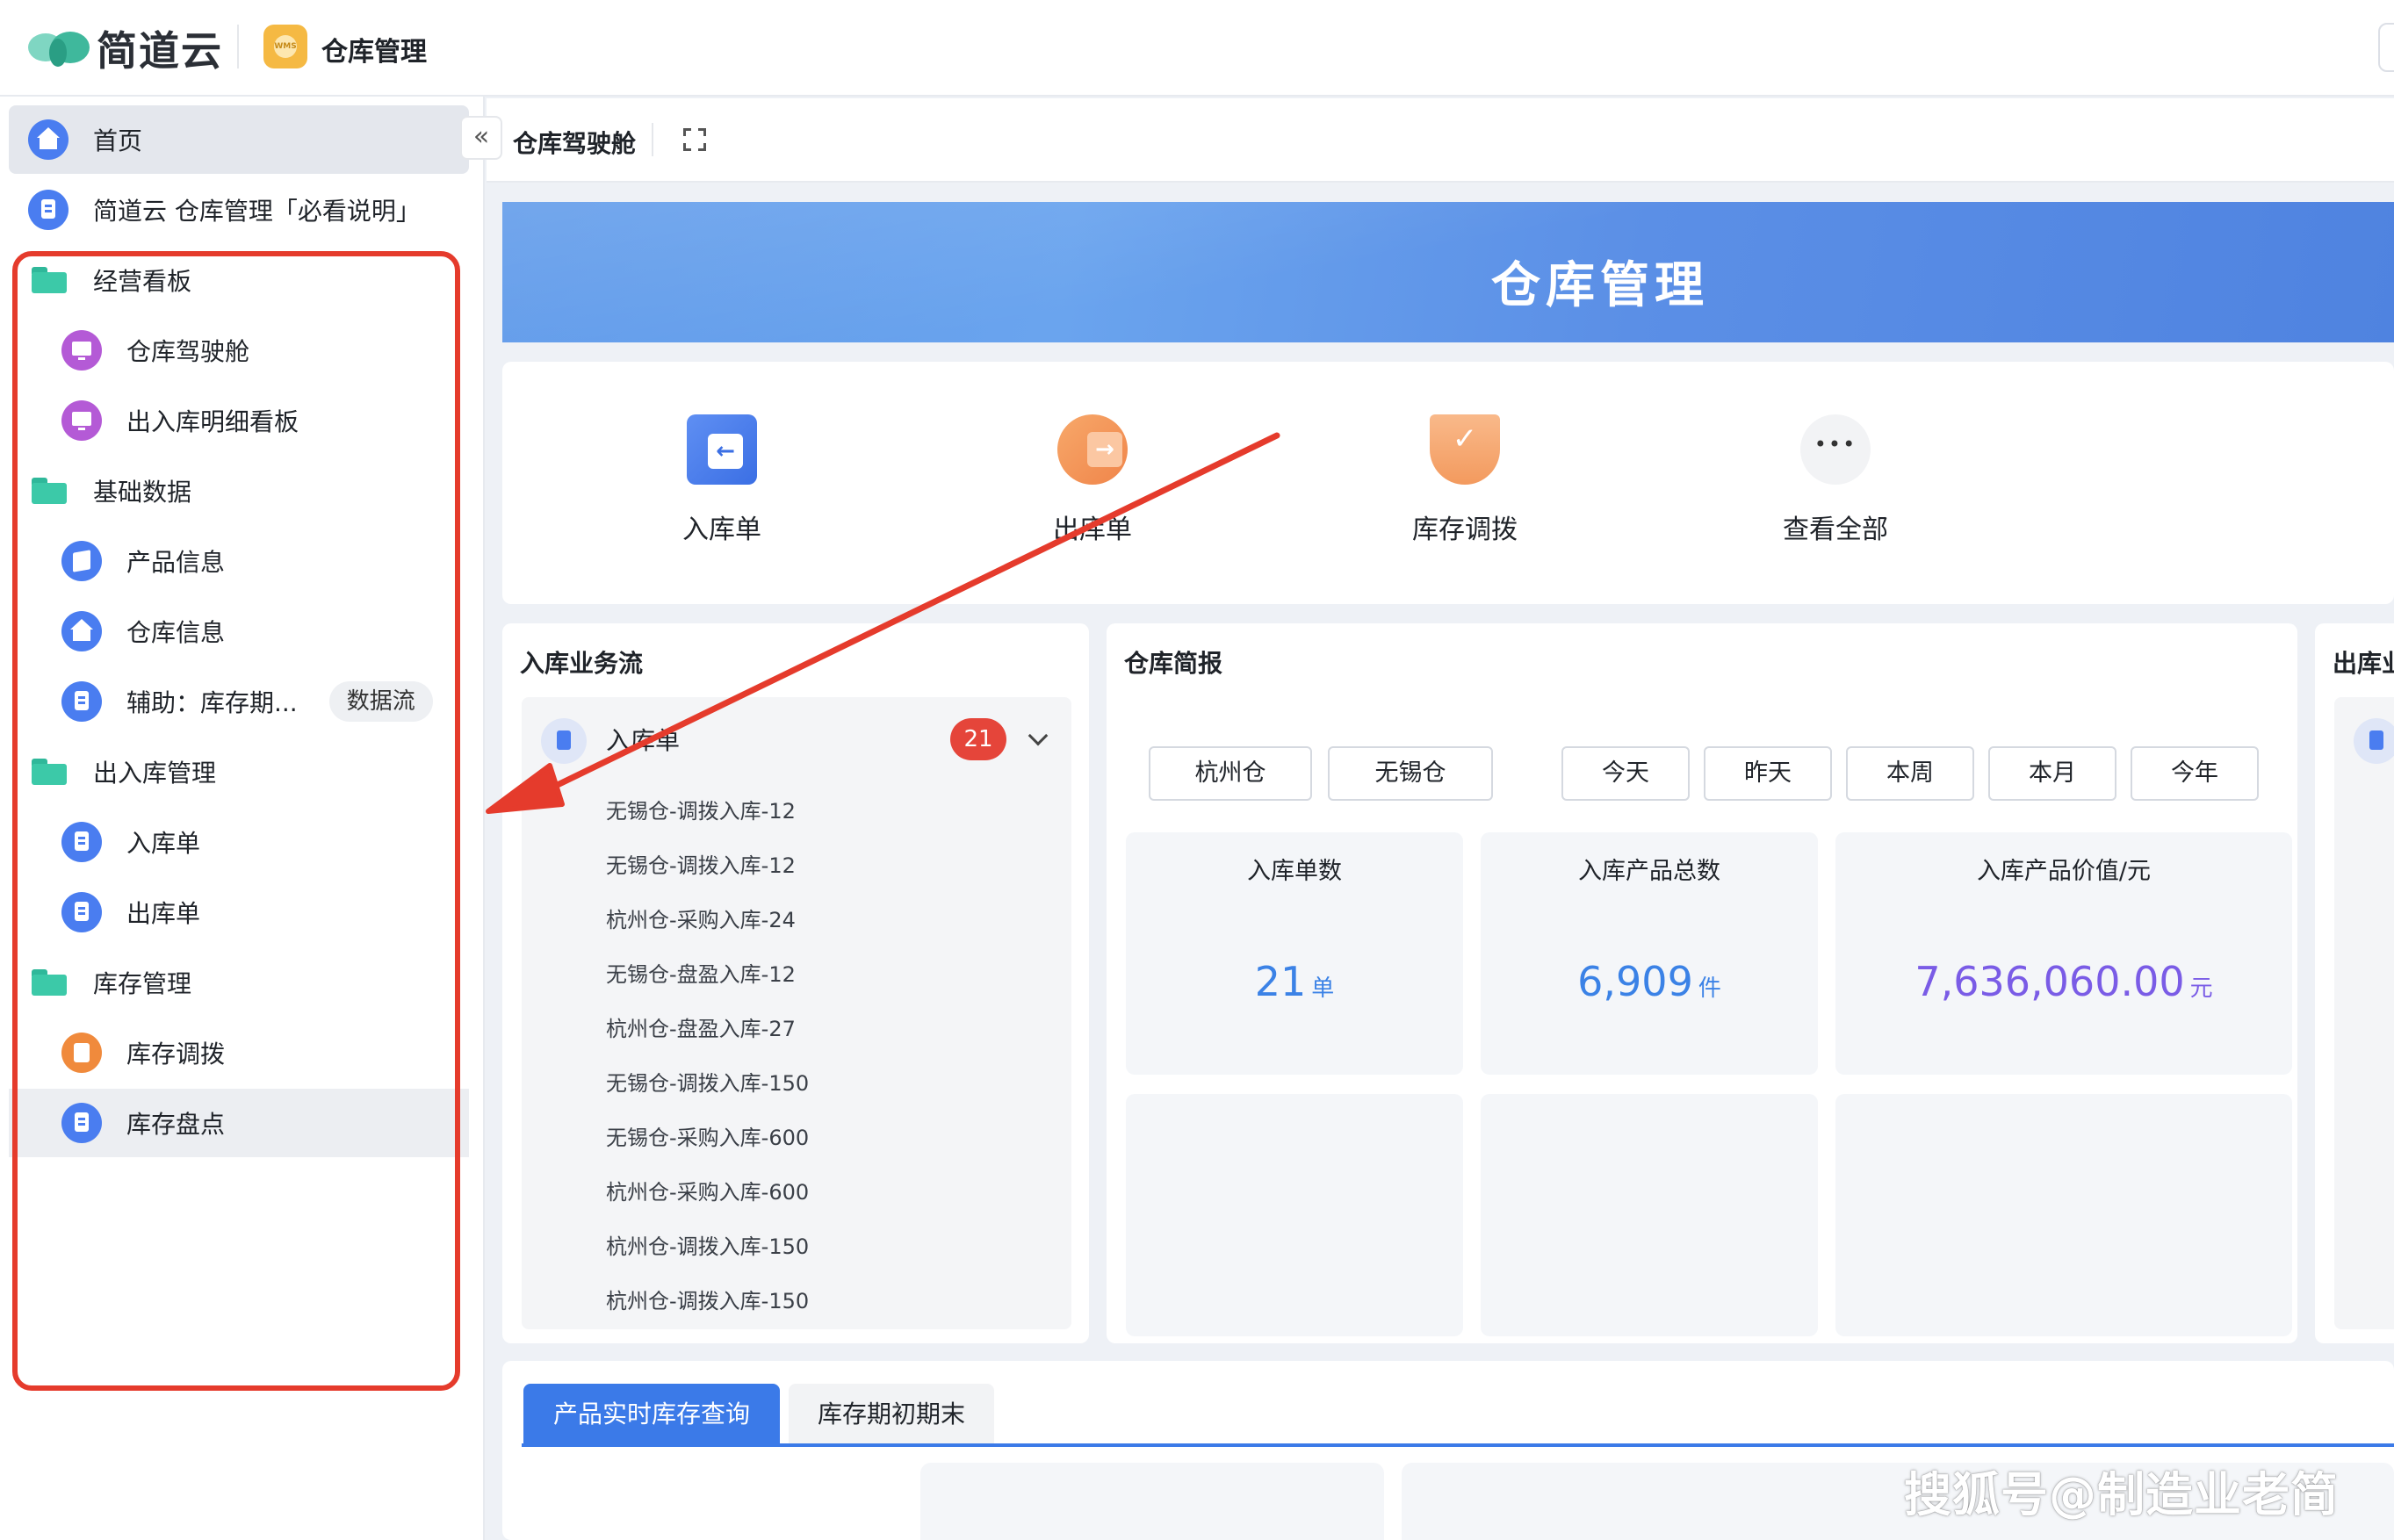 The height and width of the screenshot is (1540, 2394). What do you see at coordinates (143, 984) in the screenshot?
I see `sidebar-item-label: 库存管理` at bounding box center [143, 984].